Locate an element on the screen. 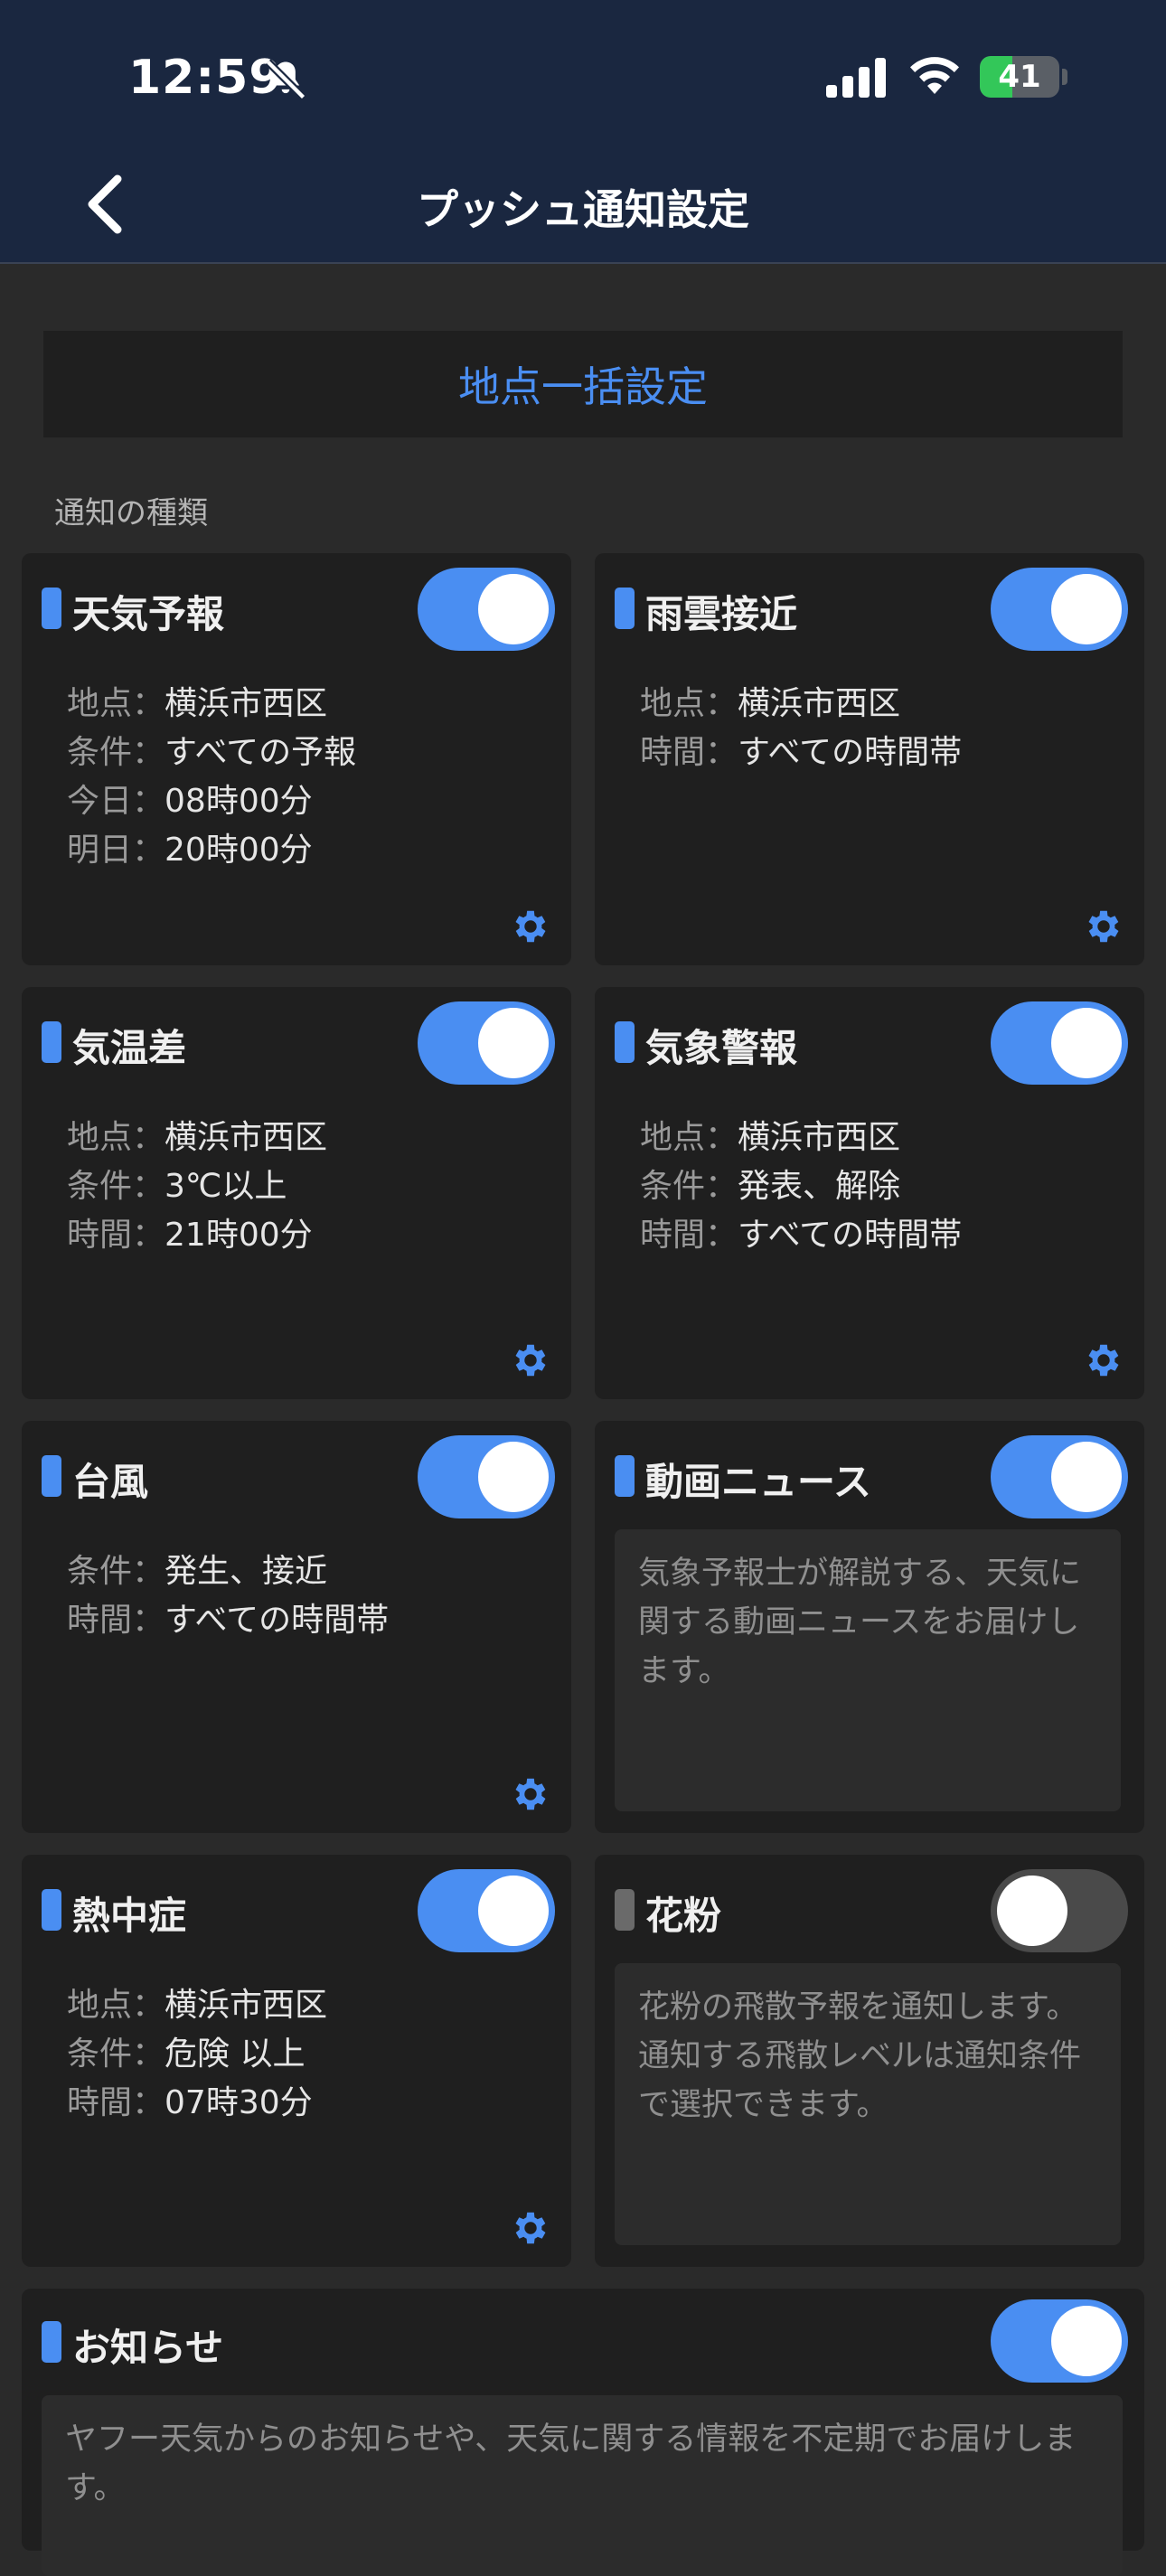 The width and height of the screenshot is (1166, 2576). info-row: 条件：発表、解除 is located at coordinates (801, 1187).